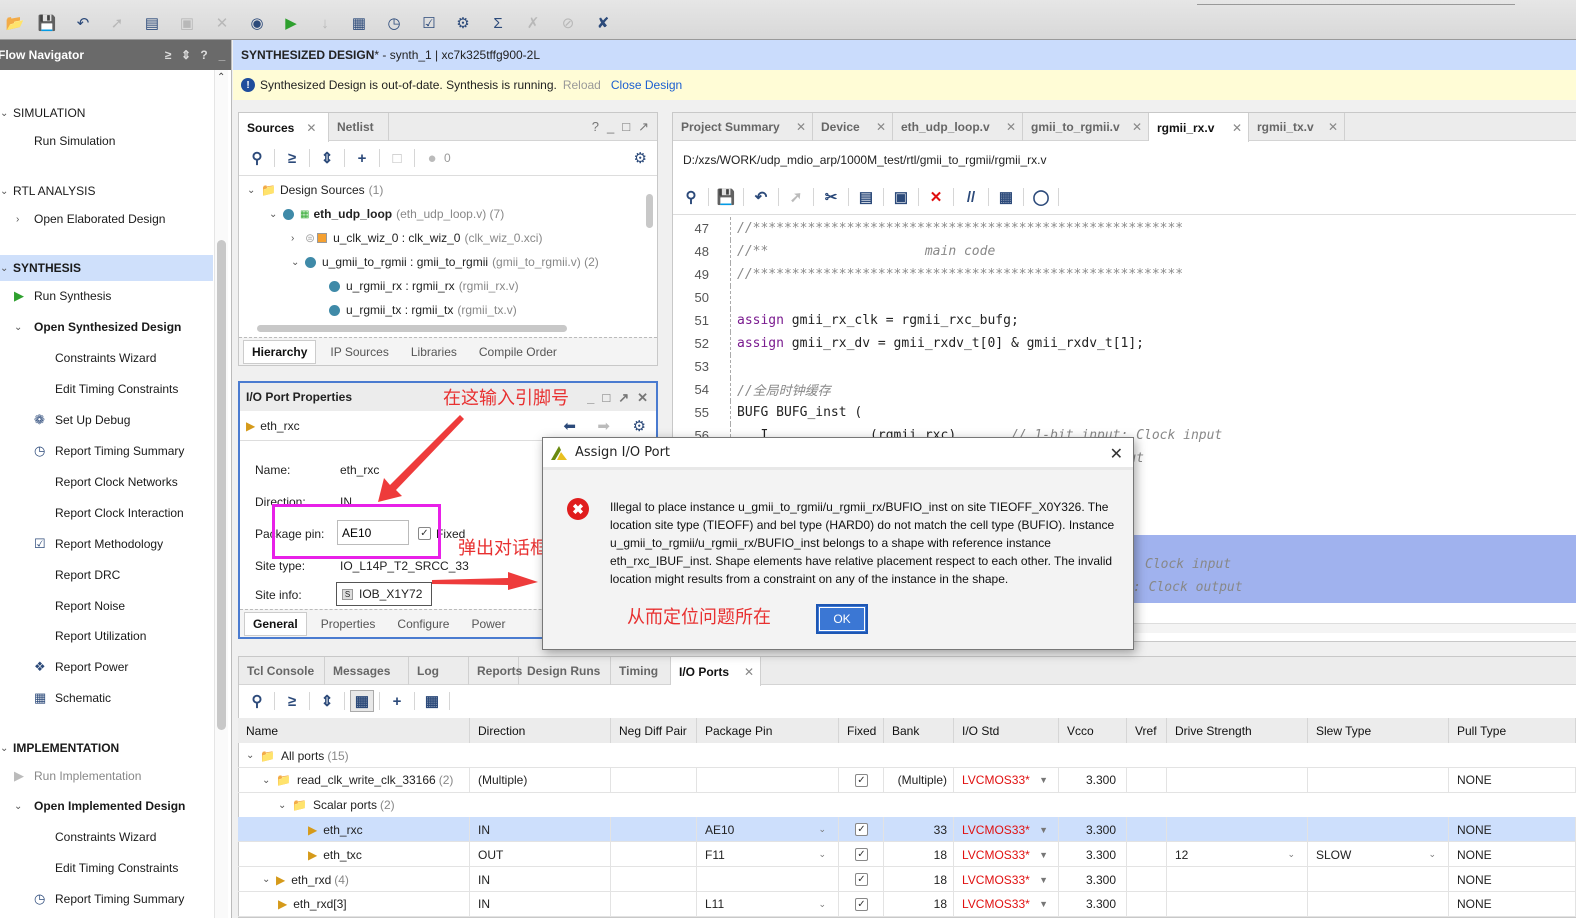 The height and width of the screenshot is (918, 1576). What do you see at coordinates (842, 619) in the screenshot?
I see `ok-button: OK` at bounding box center [842, 619].